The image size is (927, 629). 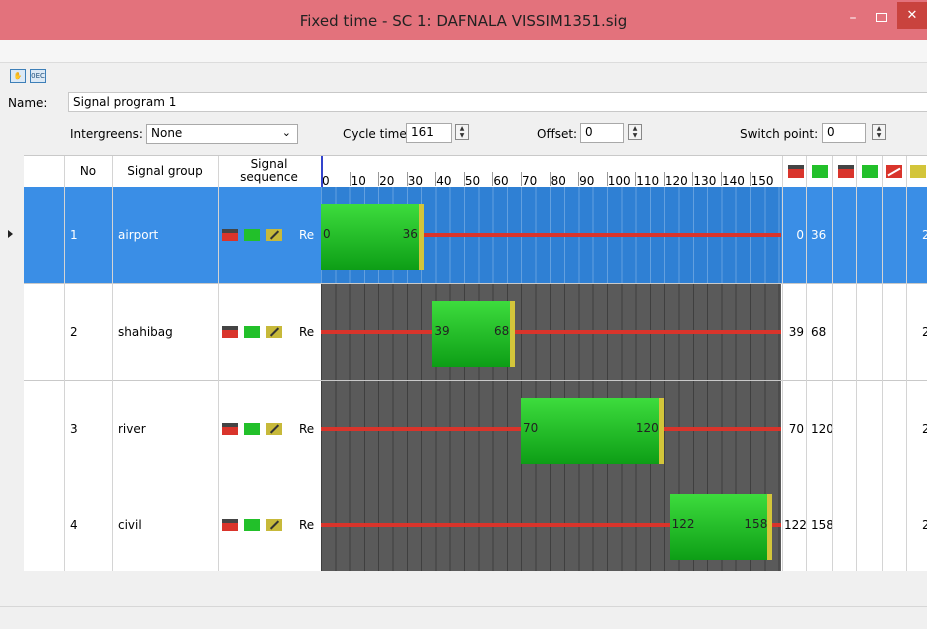 I want to click on green-end-icon, so click(x=870, y=171).